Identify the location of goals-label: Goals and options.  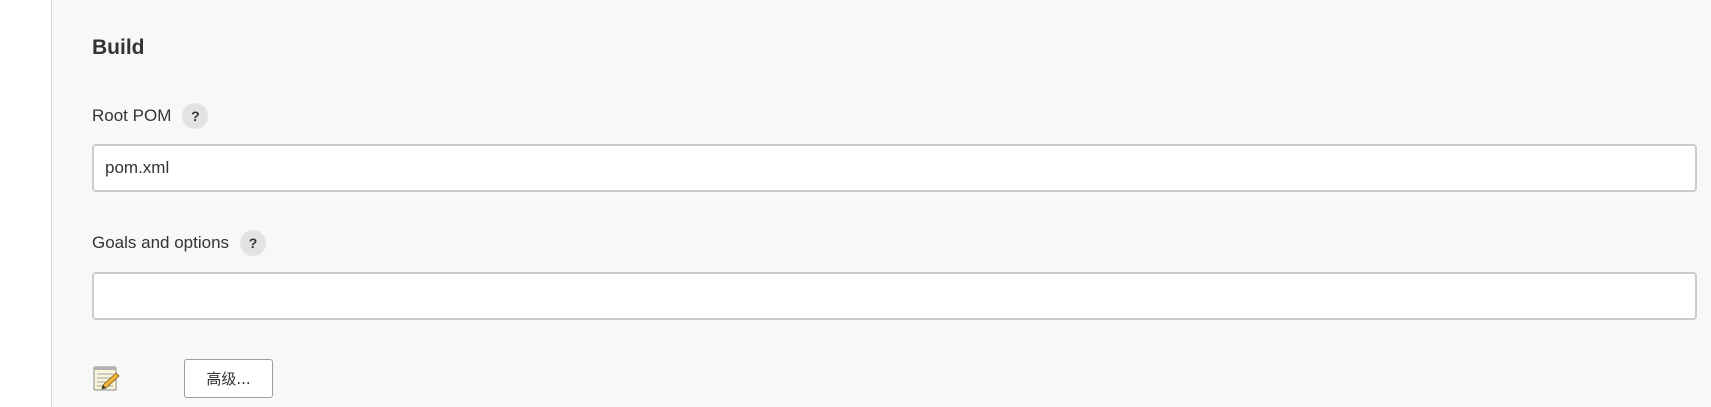
(161, 242).